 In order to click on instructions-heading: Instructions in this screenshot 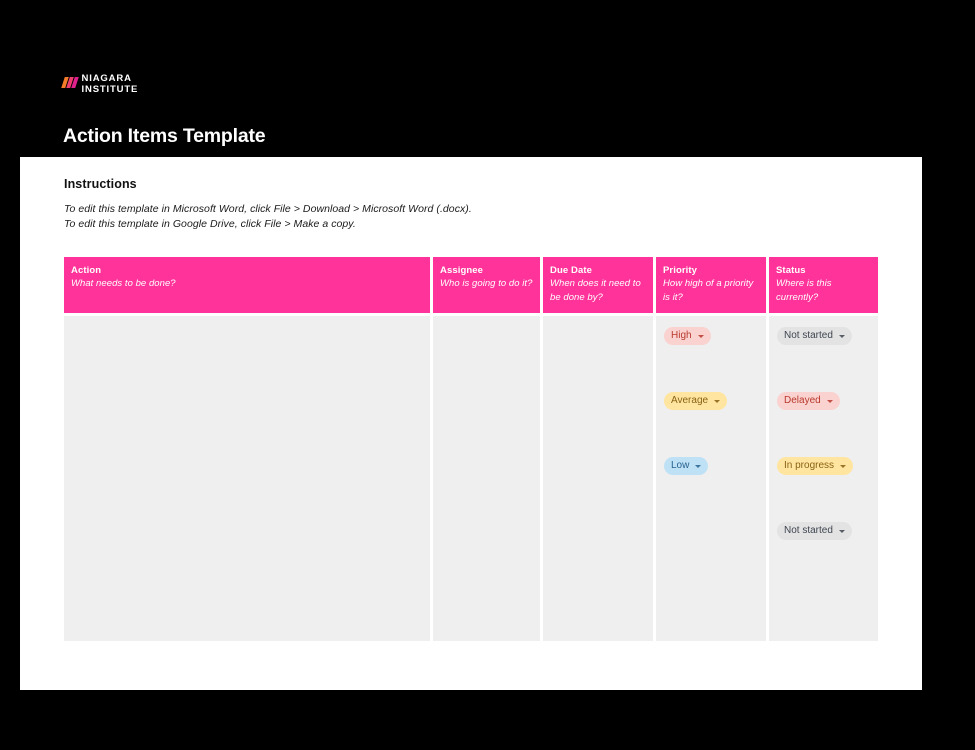, I will do `click(100, 184)`.